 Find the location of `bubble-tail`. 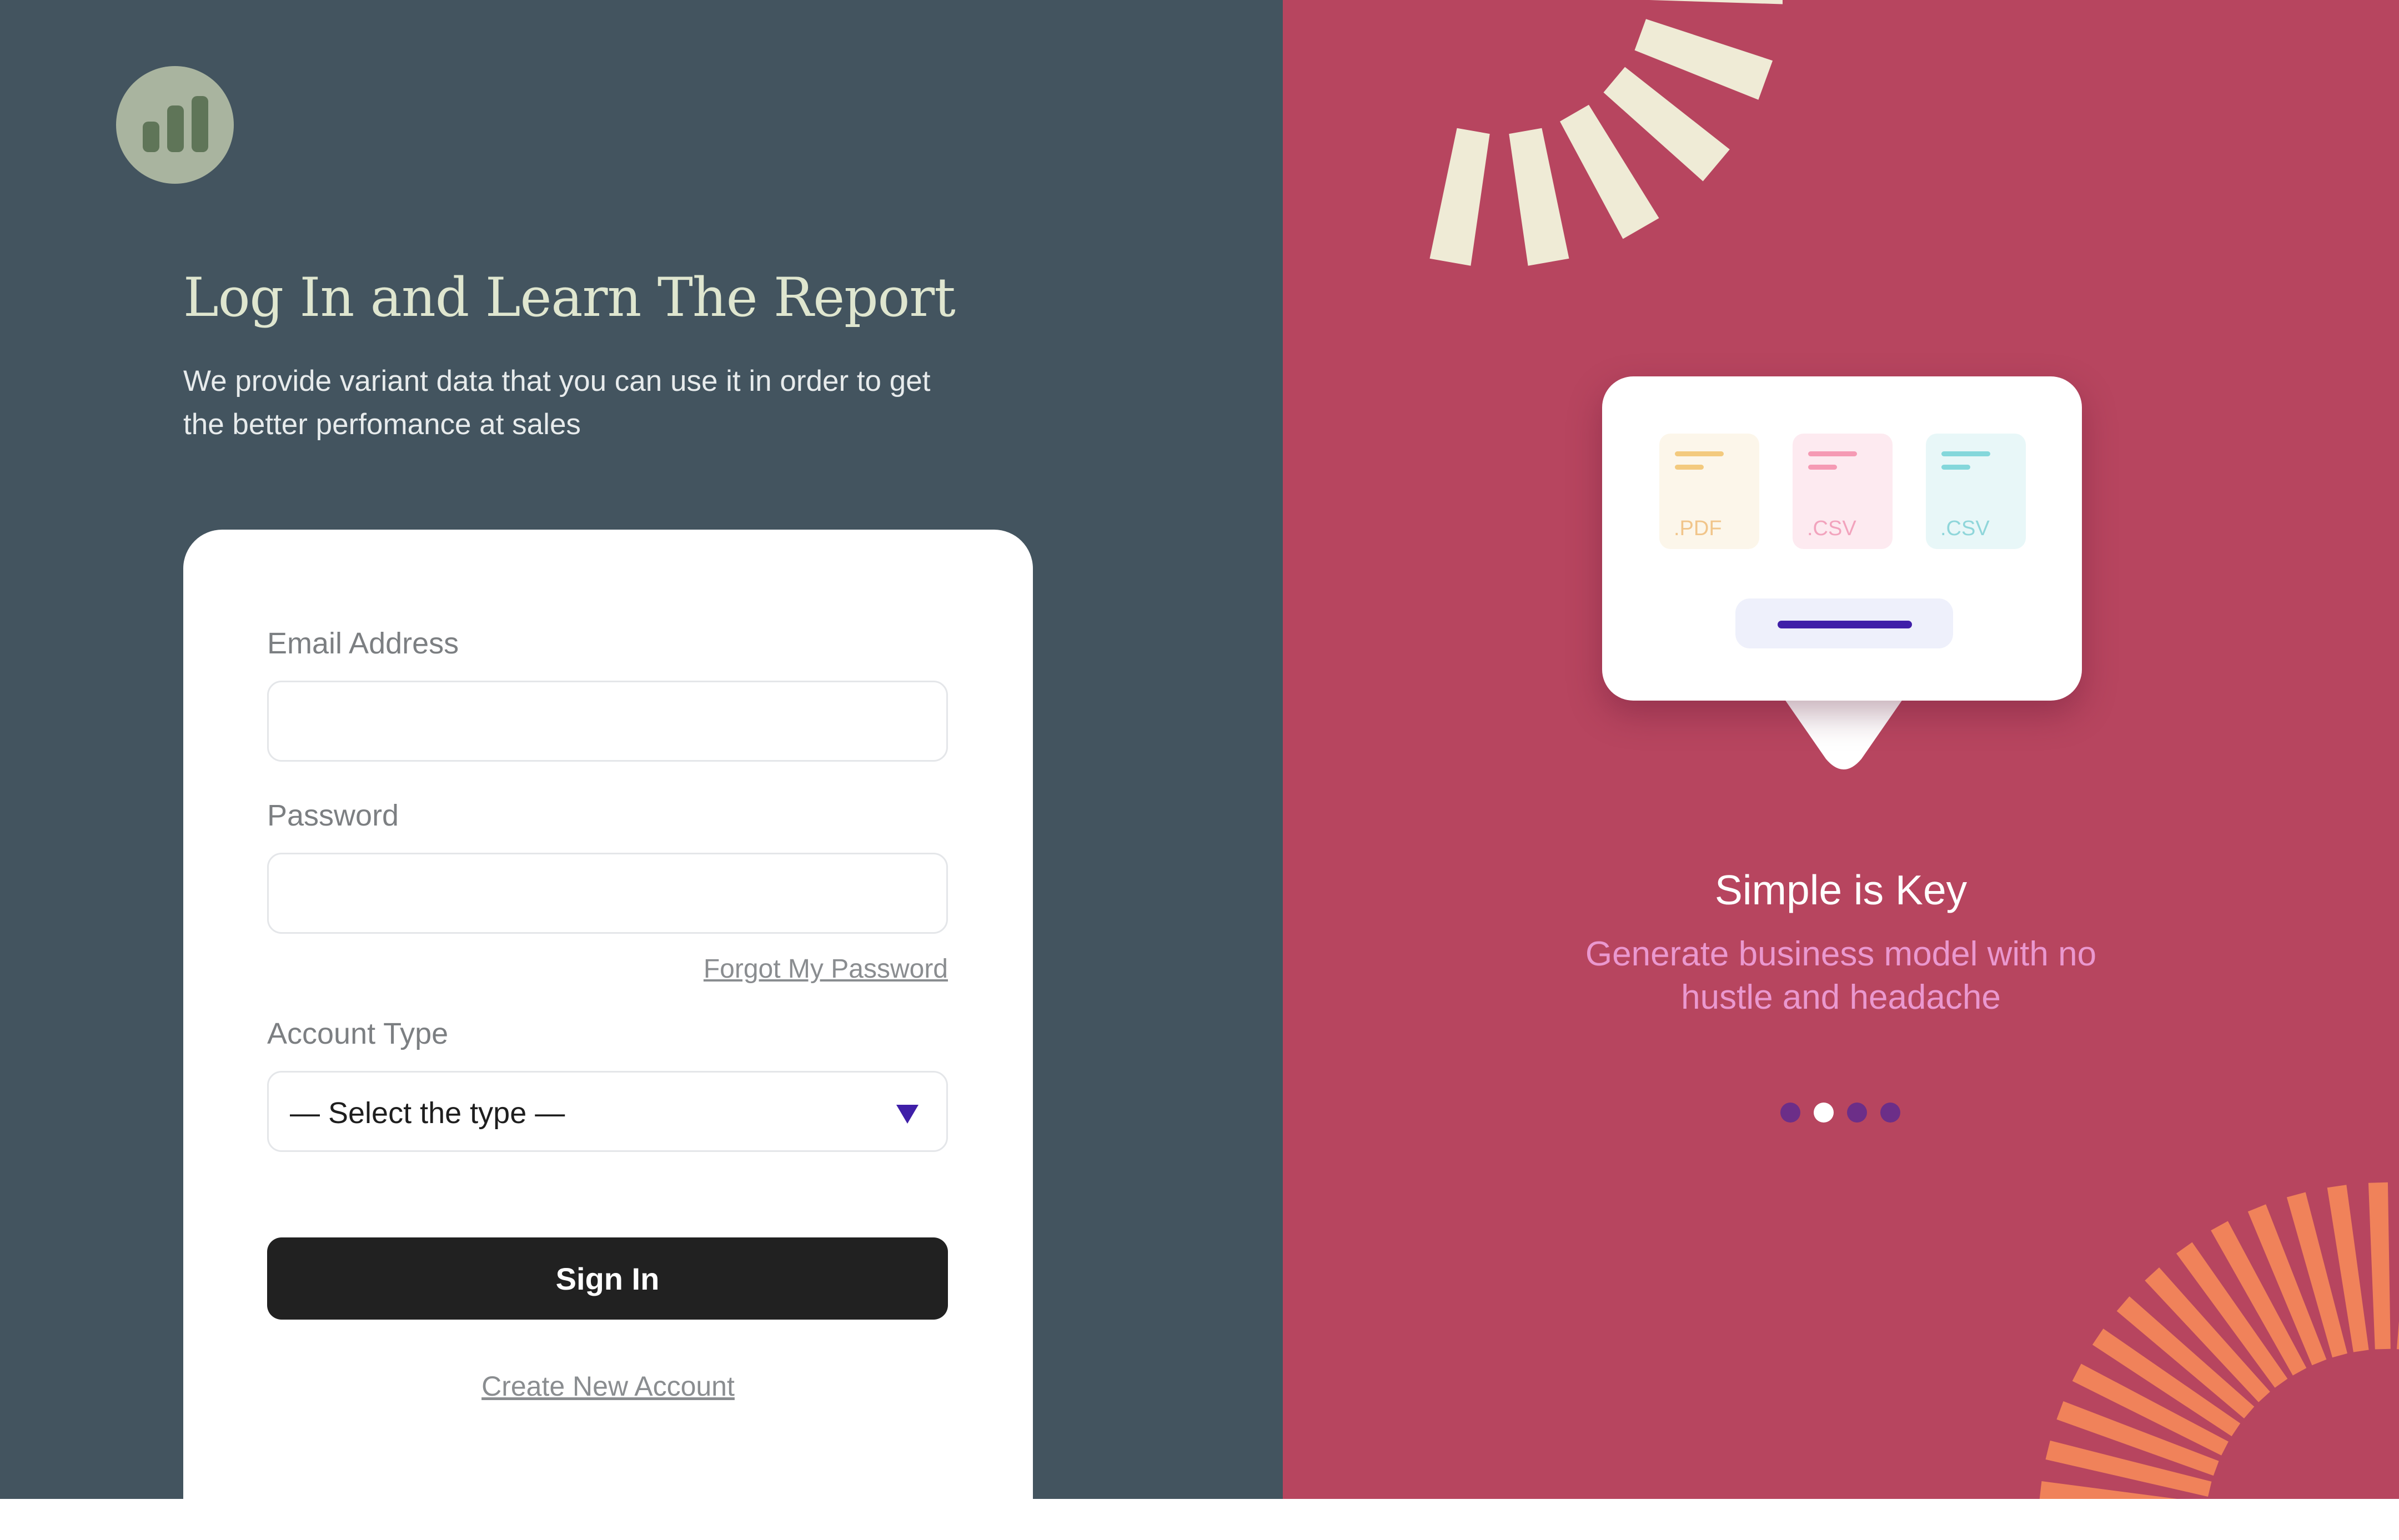

bubble-tail is located at coordinates (1843, 728).